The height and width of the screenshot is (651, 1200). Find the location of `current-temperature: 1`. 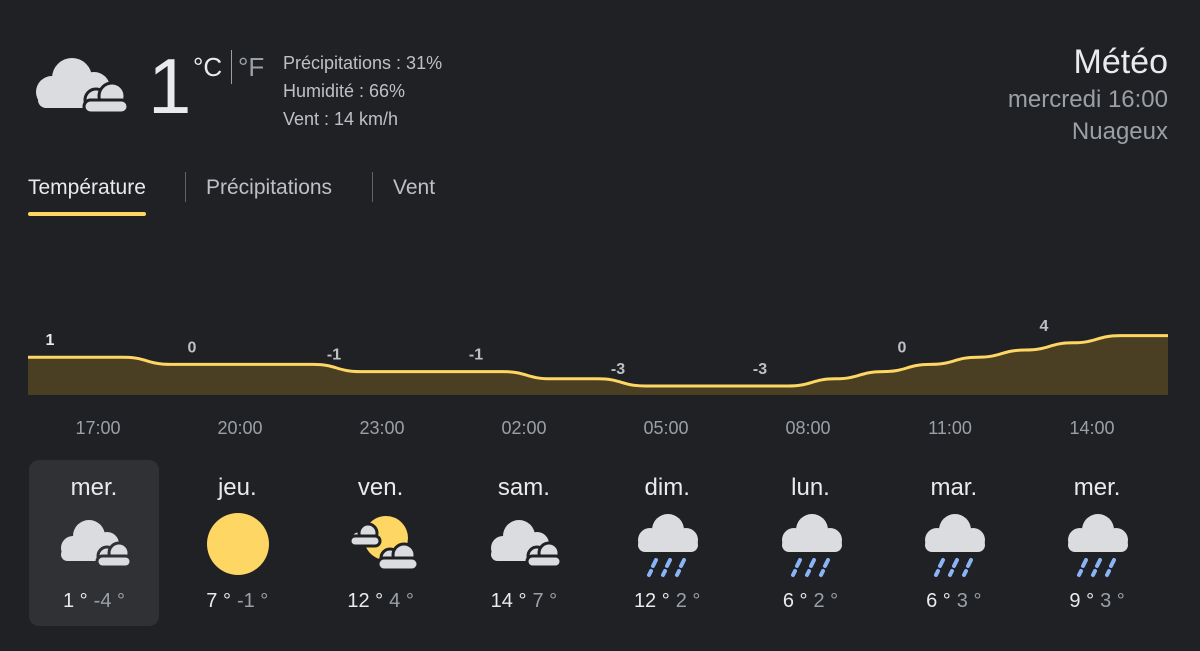

current-temperature: 1 is located at coordinates (170, 86).